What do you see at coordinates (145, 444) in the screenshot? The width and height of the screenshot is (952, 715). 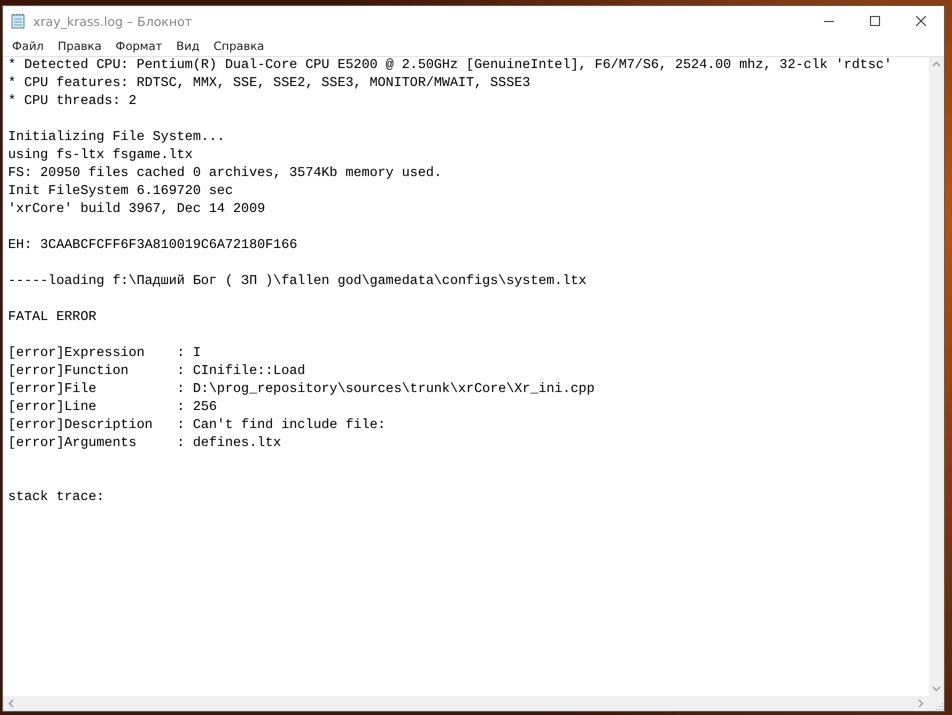 I see `log-line: [error]Arguments : defines.ltx` at bounding box center [145, 444].